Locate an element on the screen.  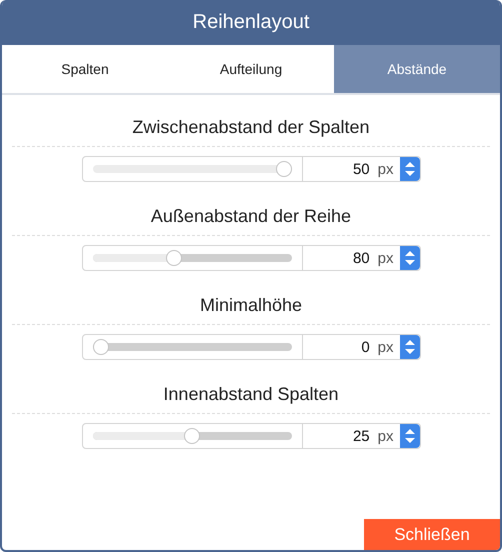
window-title: Reihenlayout is located at coordinates (251, 22).